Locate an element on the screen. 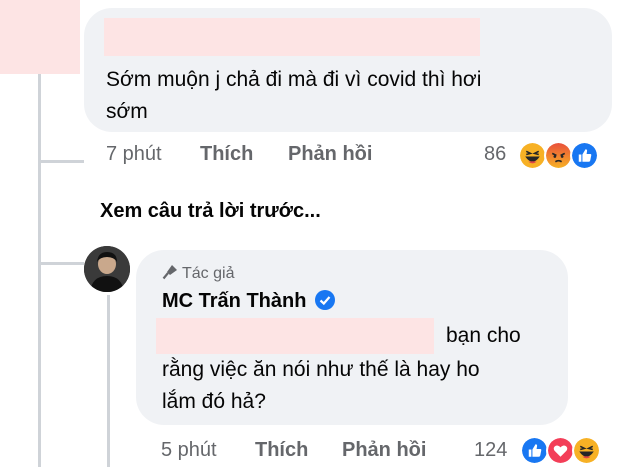 This screenshot has width=620, height=467. author-name-row: MC Trấn Thành is located at coordinates (248, 301).